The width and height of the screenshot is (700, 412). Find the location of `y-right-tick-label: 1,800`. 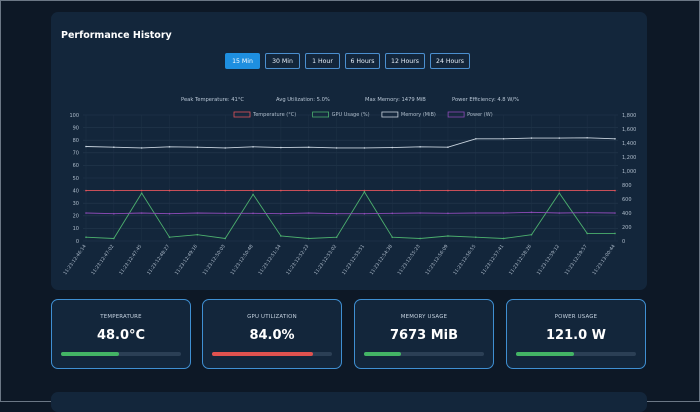

y-right-tick-label: 1,800 is located at coordinates (629, 116).